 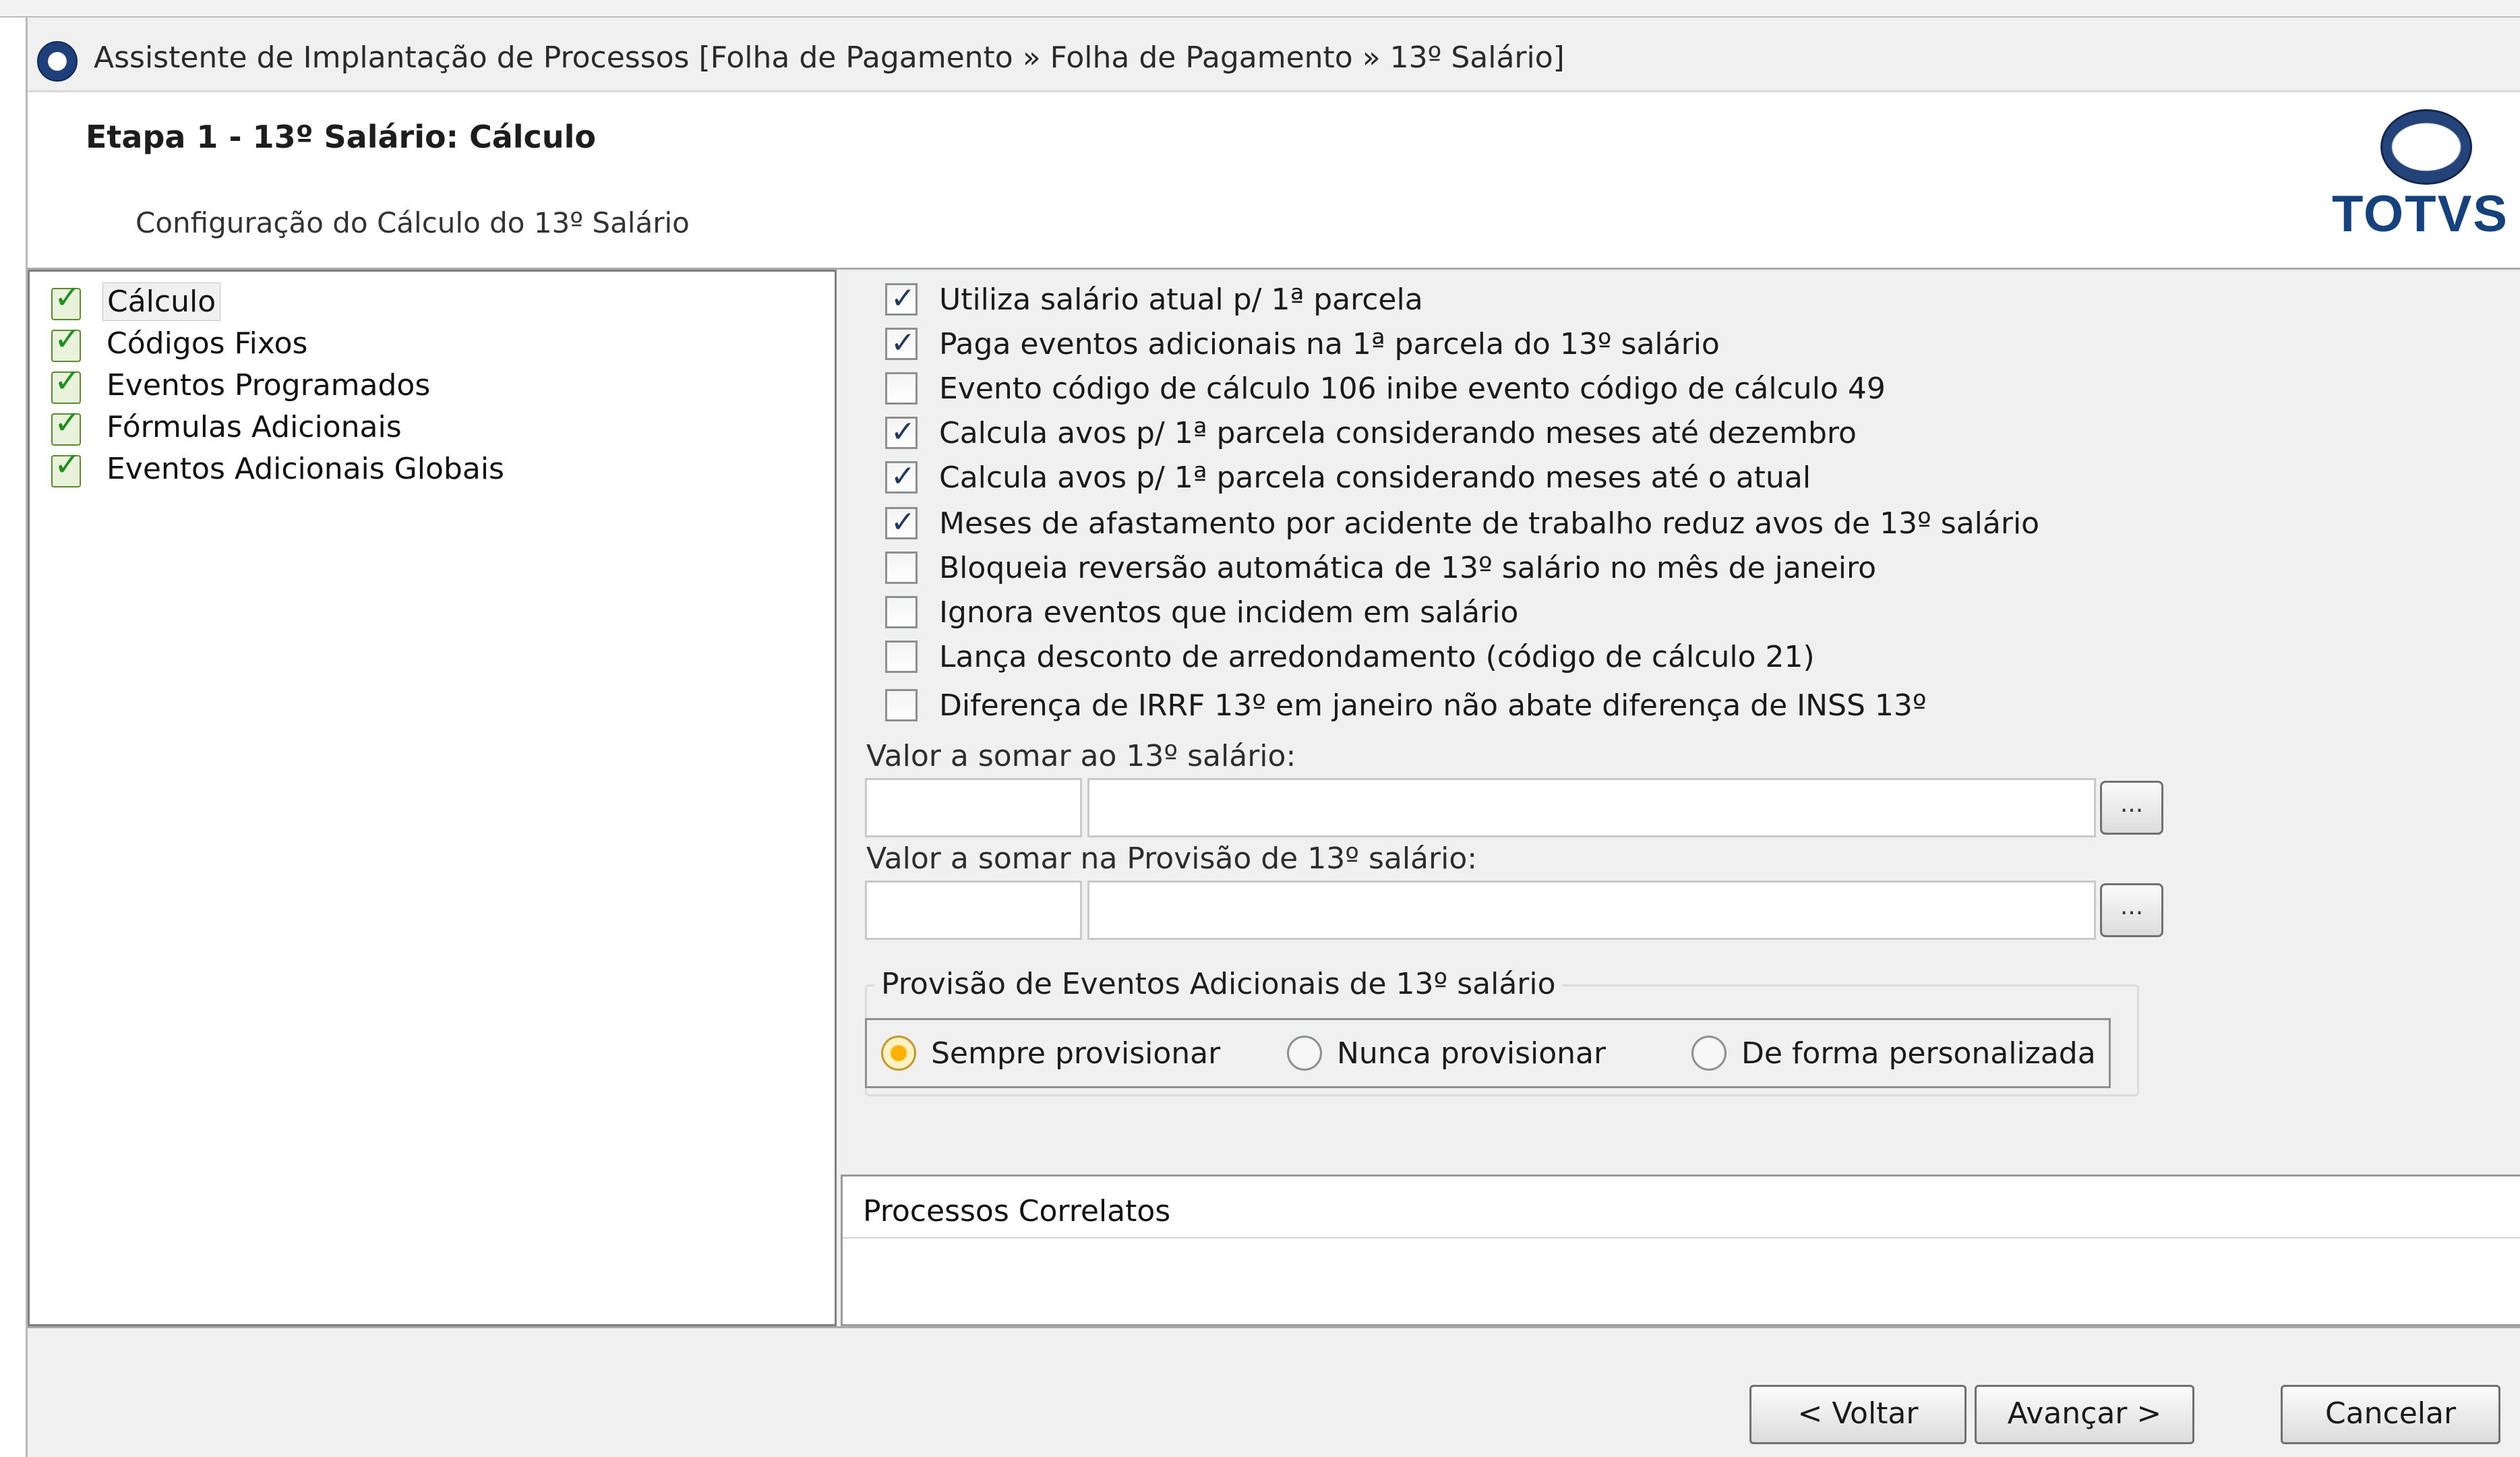 What do you see at coordinates (1681, 1208) in the screenshot?
I see `processos-correlatos-header: Processos Correlatos` at bounding box center [1681, 1208].